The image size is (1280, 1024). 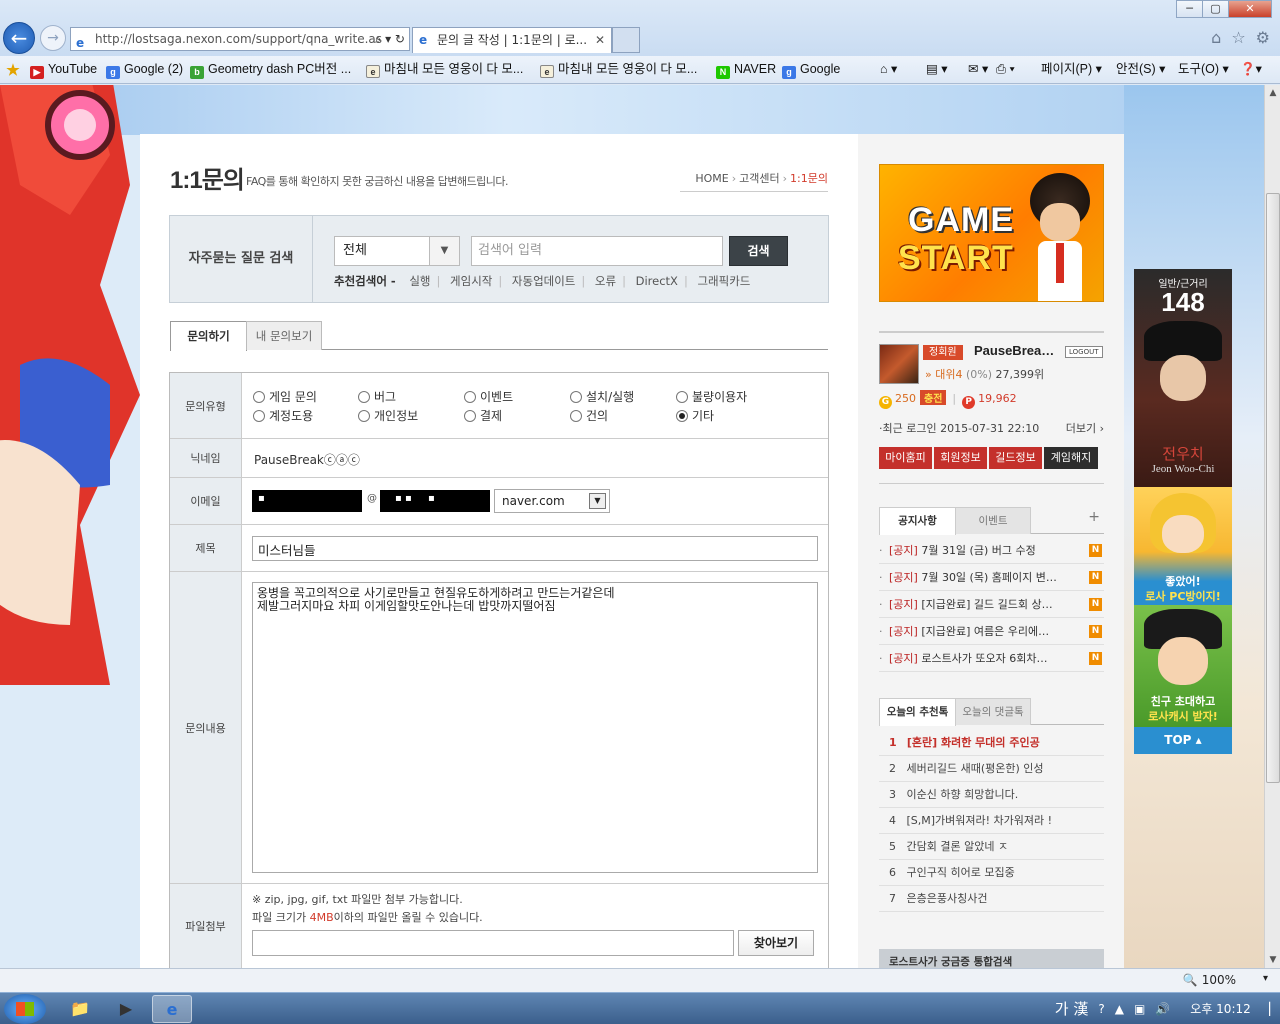 I want to click on tab-notices: 공지사항, so click(x=917, y=521).